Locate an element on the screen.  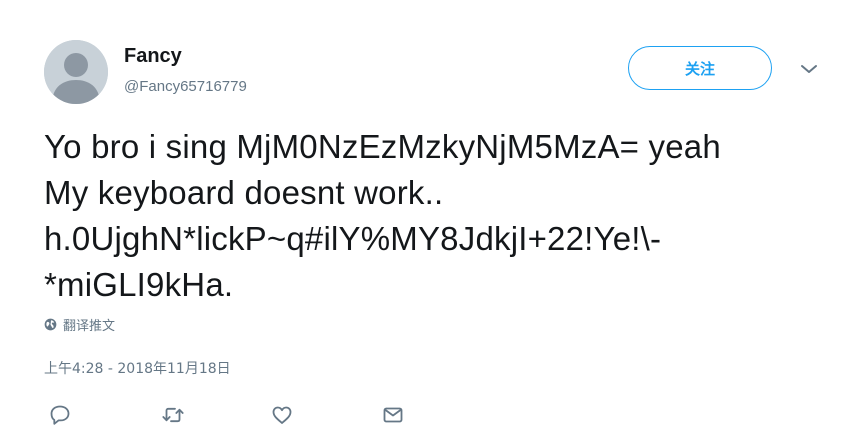
default-profile-icon is located at coordinates (76, 72).